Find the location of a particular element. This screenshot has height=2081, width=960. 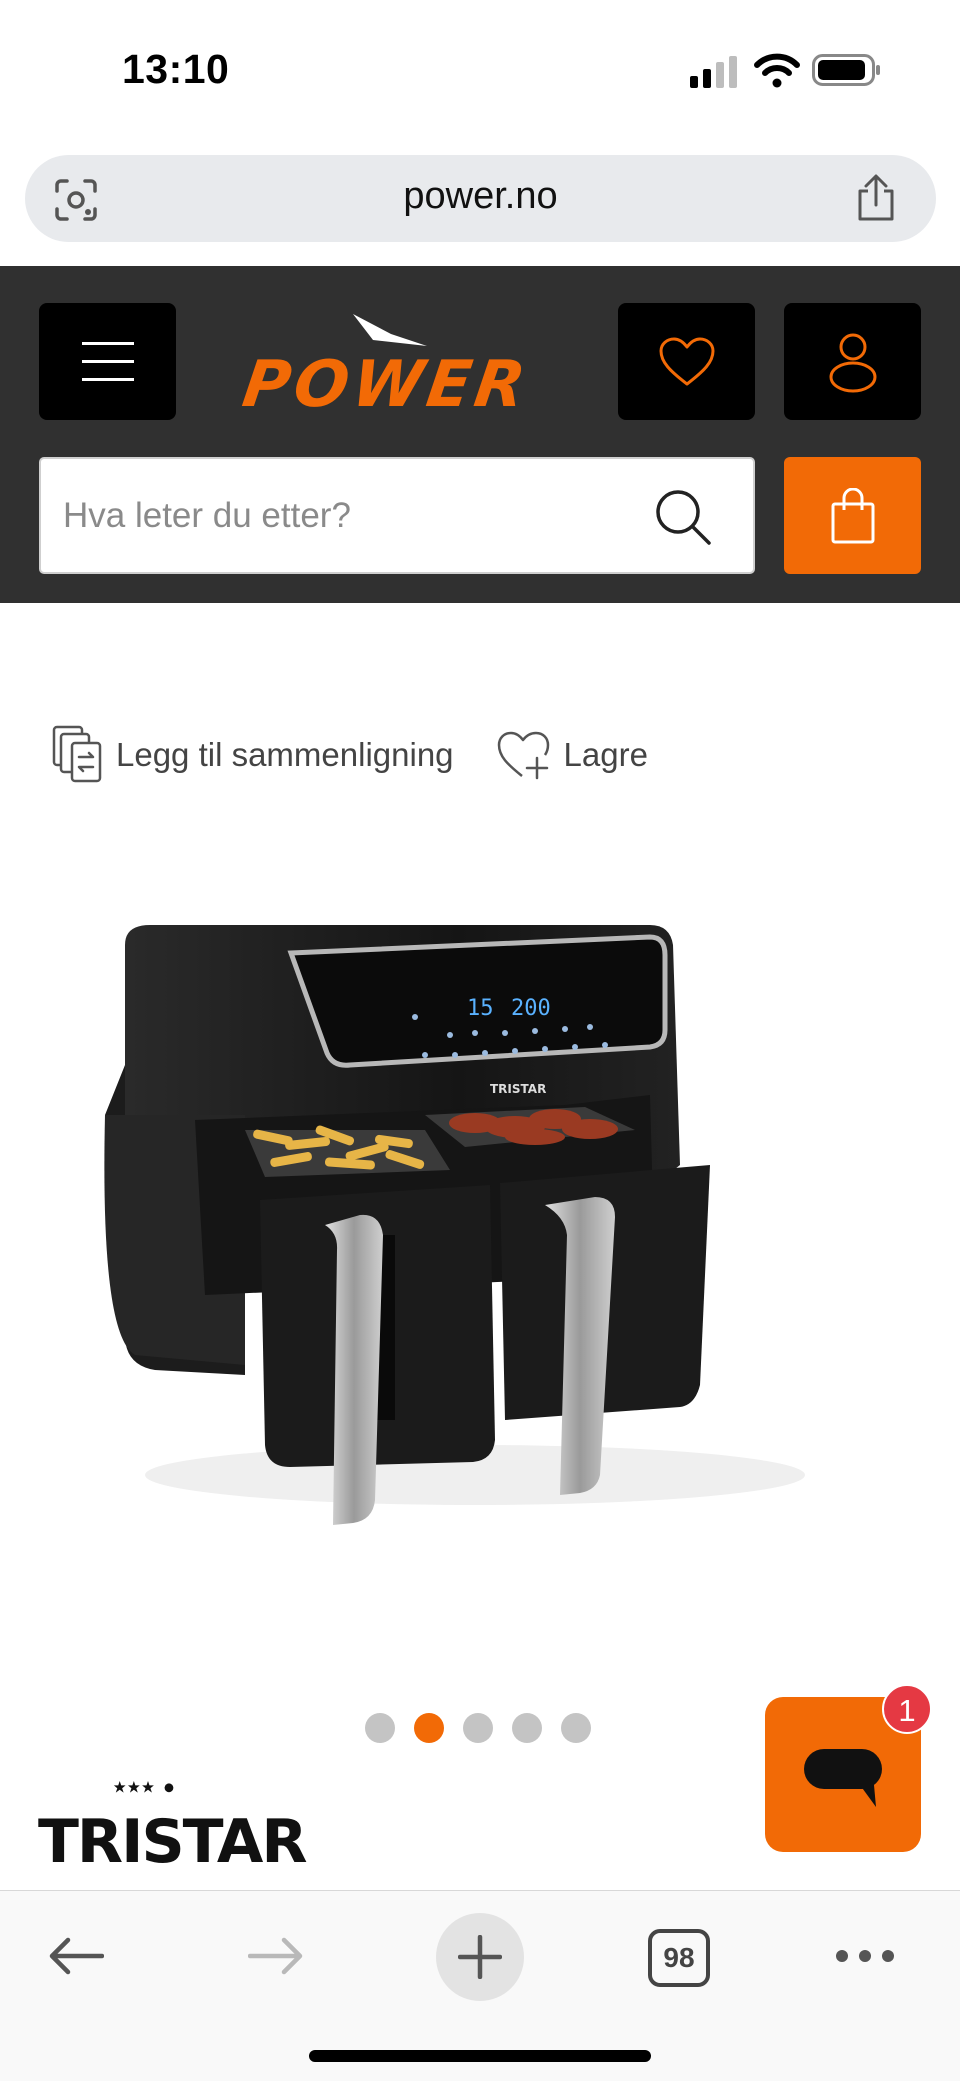

search-field is located at coordinates (397, 515).